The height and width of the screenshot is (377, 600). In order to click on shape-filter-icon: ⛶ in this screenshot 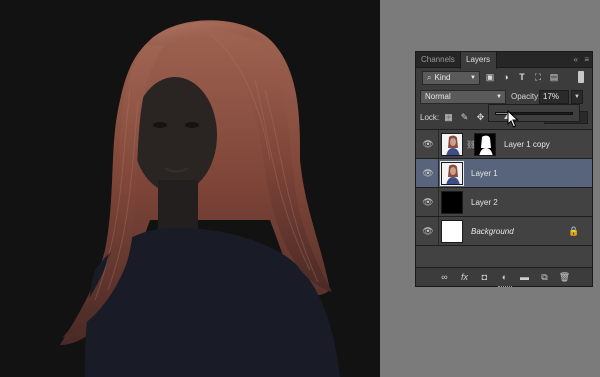, I will do `click(538, 77)`.